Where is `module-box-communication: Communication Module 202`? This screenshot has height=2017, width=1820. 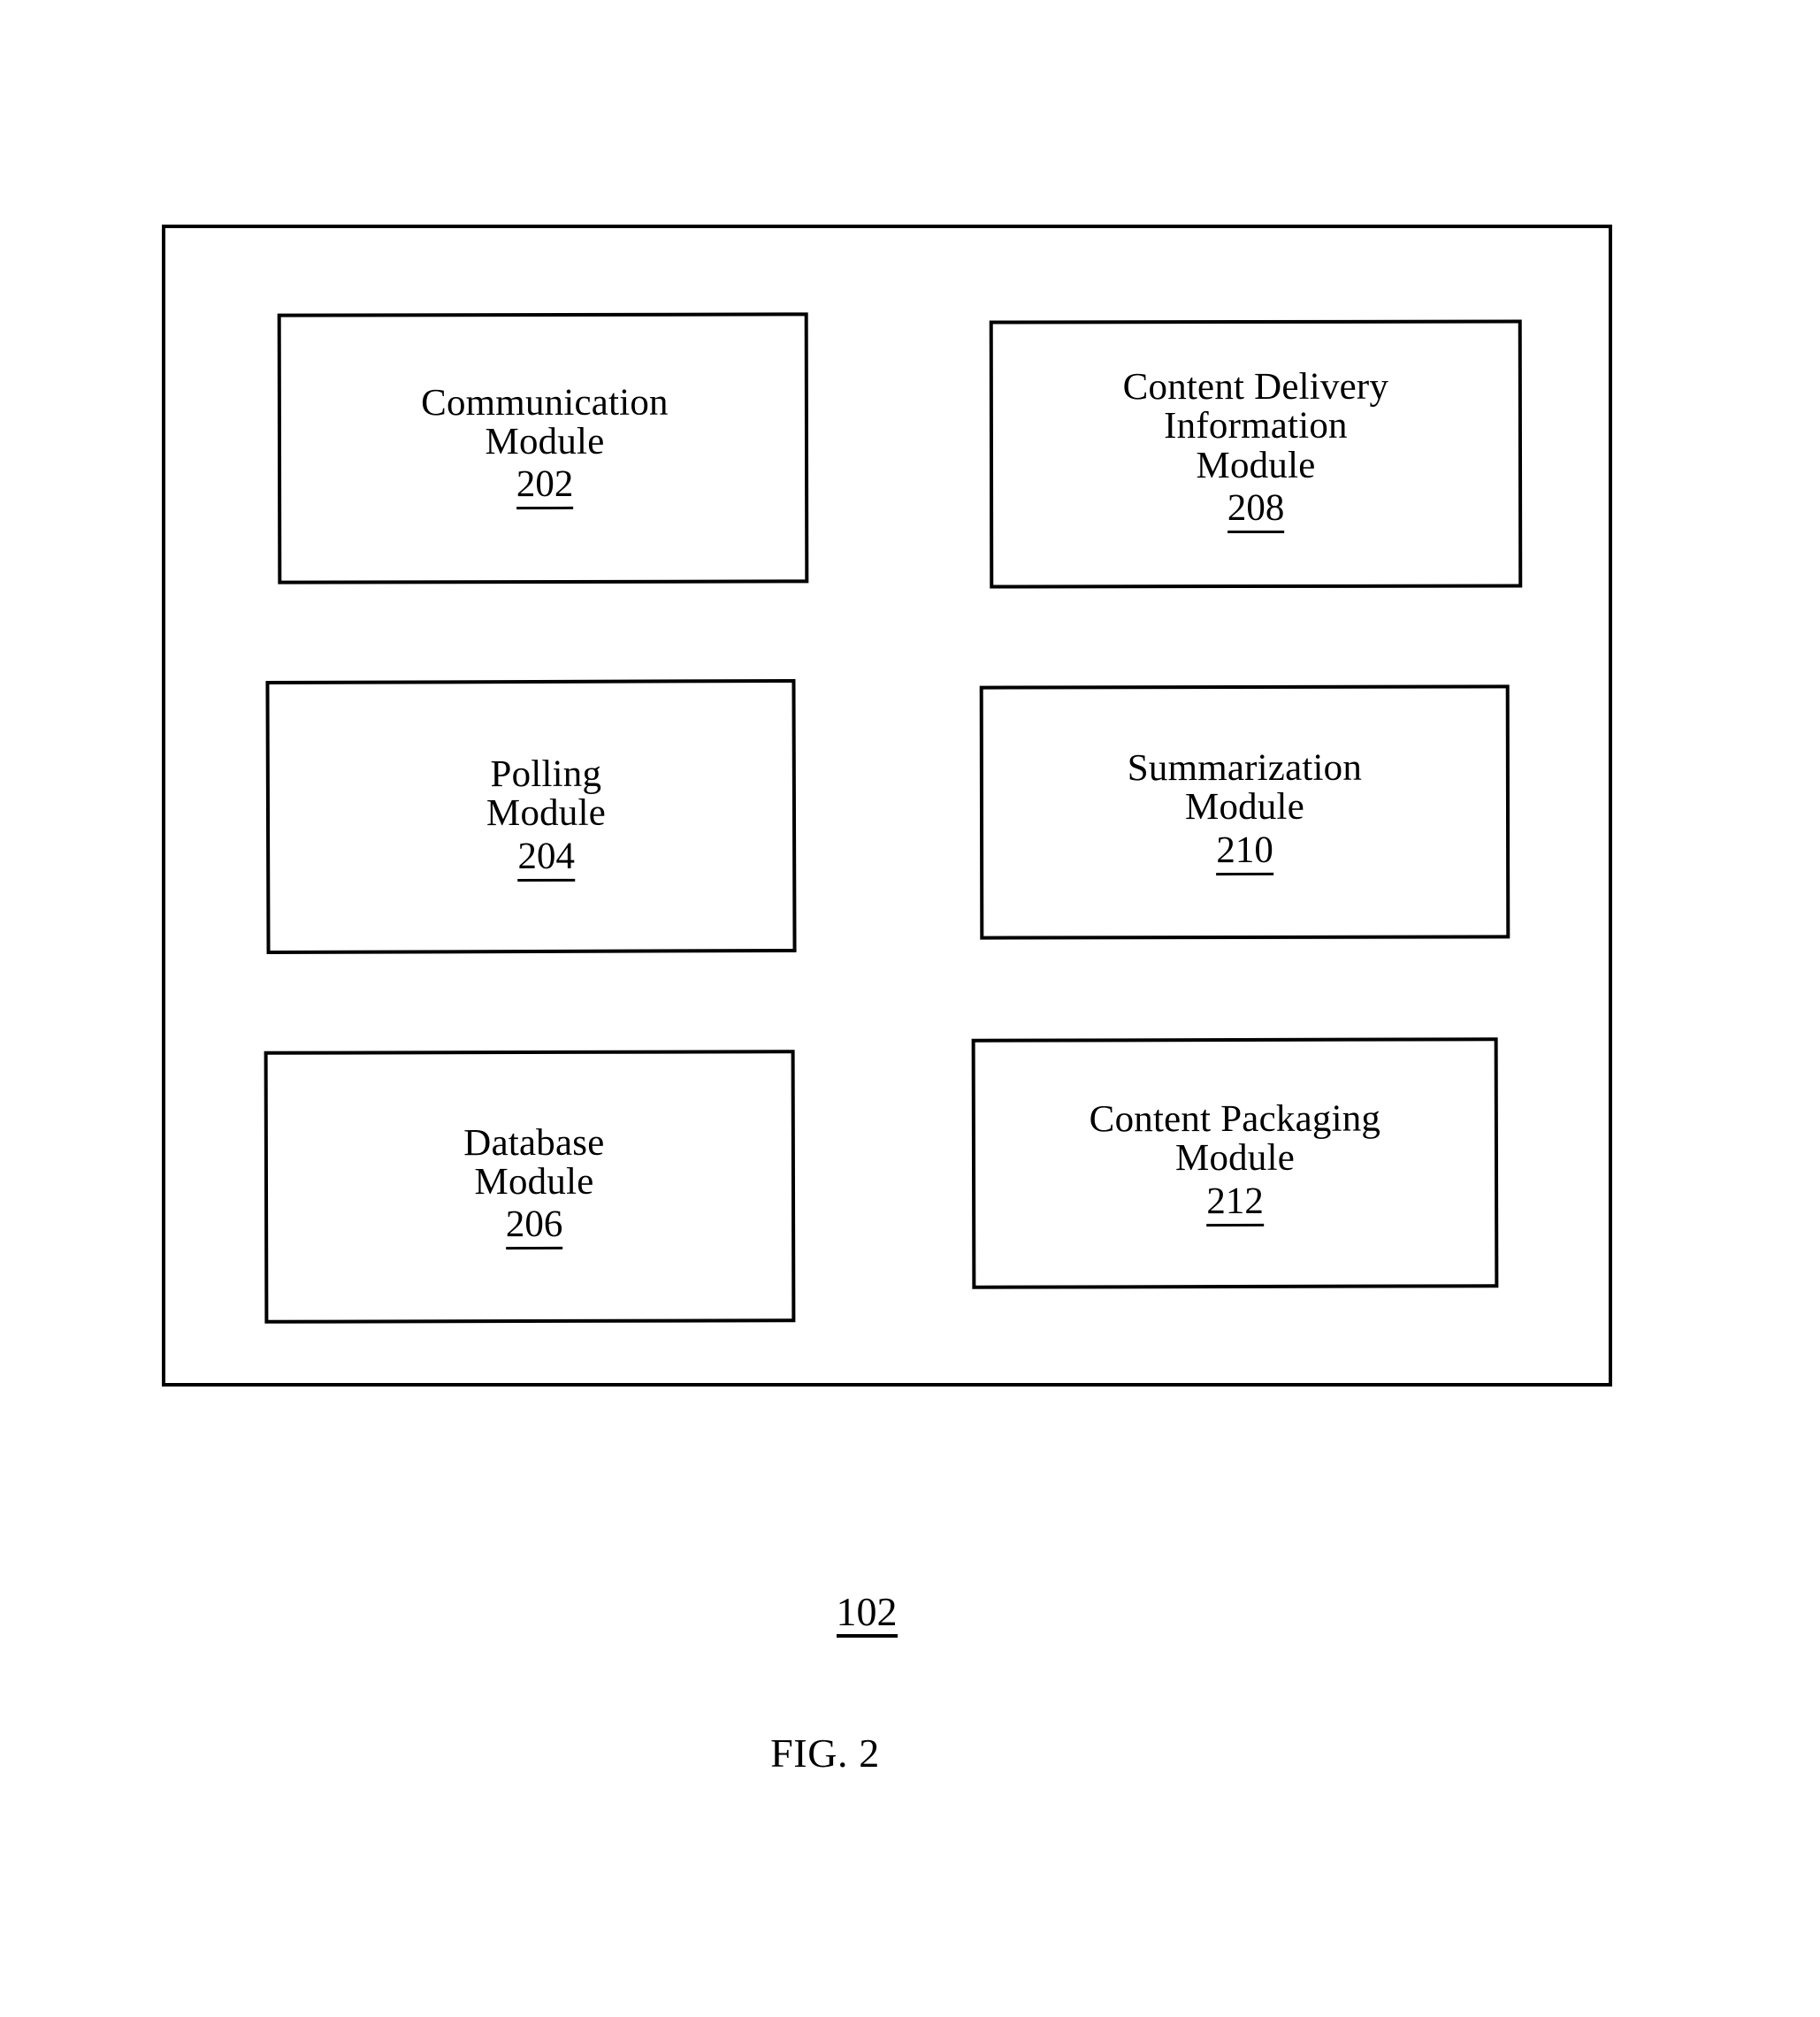 module-box-communication: Communication Module 202 is located at coordinates (543, 448).